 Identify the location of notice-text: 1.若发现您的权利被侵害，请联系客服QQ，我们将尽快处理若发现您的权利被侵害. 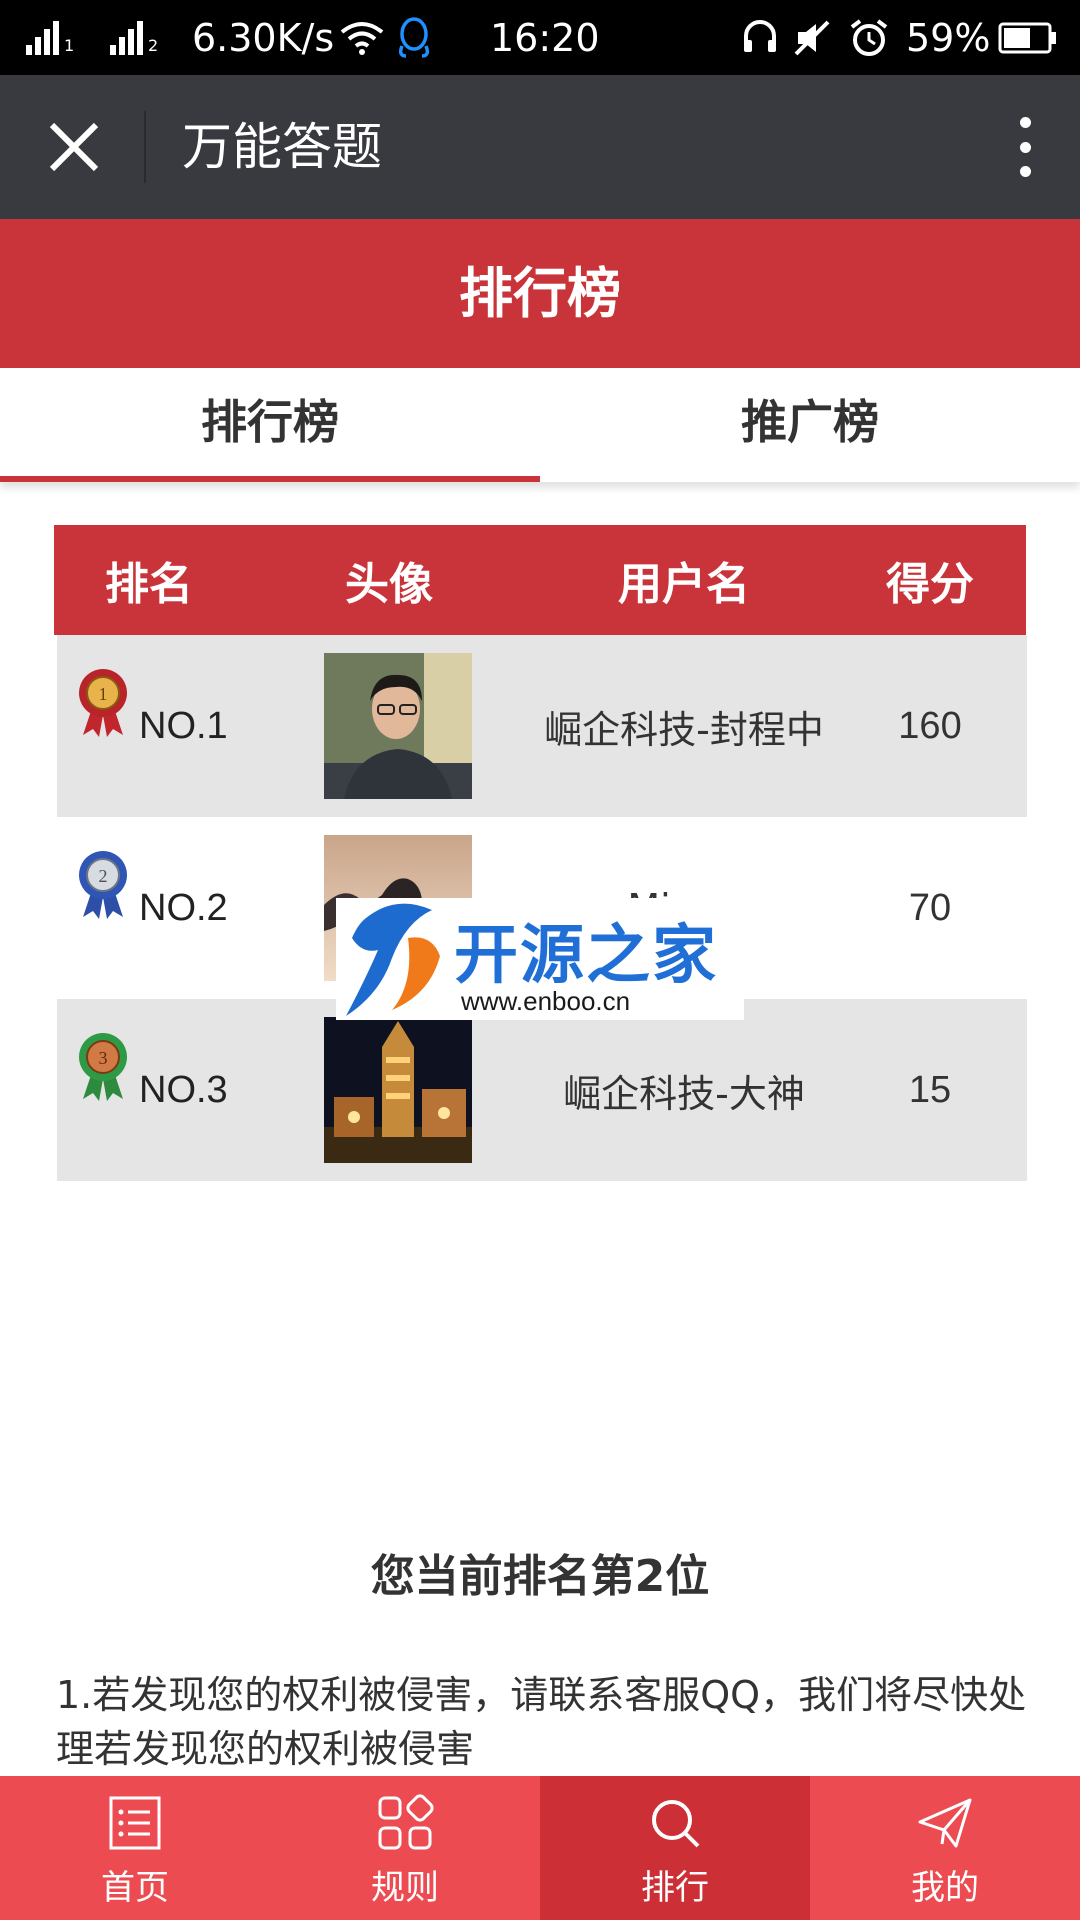
(541, 1722).